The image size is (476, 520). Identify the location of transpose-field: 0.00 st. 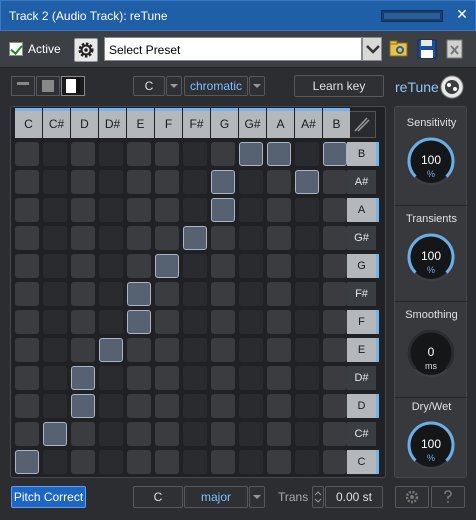
(354, 497).